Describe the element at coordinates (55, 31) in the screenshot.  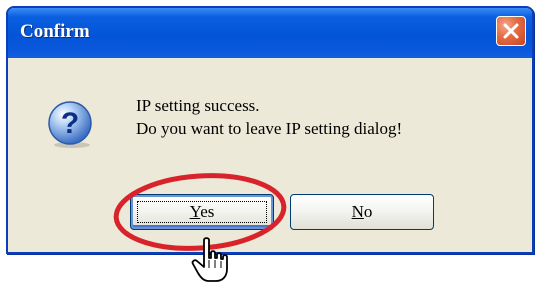
I see `dialog-title: Confirm` at that location.